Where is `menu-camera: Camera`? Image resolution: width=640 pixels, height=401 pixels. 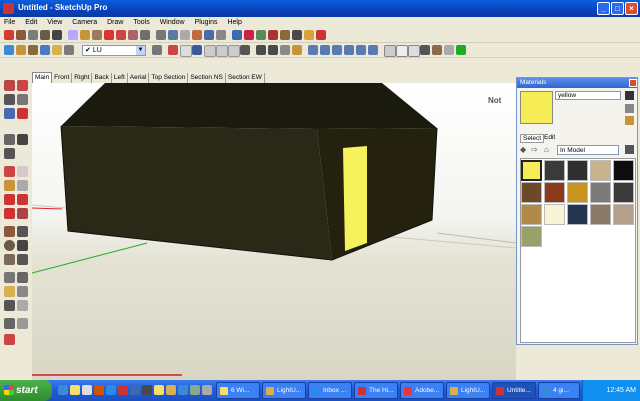 menu-camera: Camera is located at coordinates (84, 22).